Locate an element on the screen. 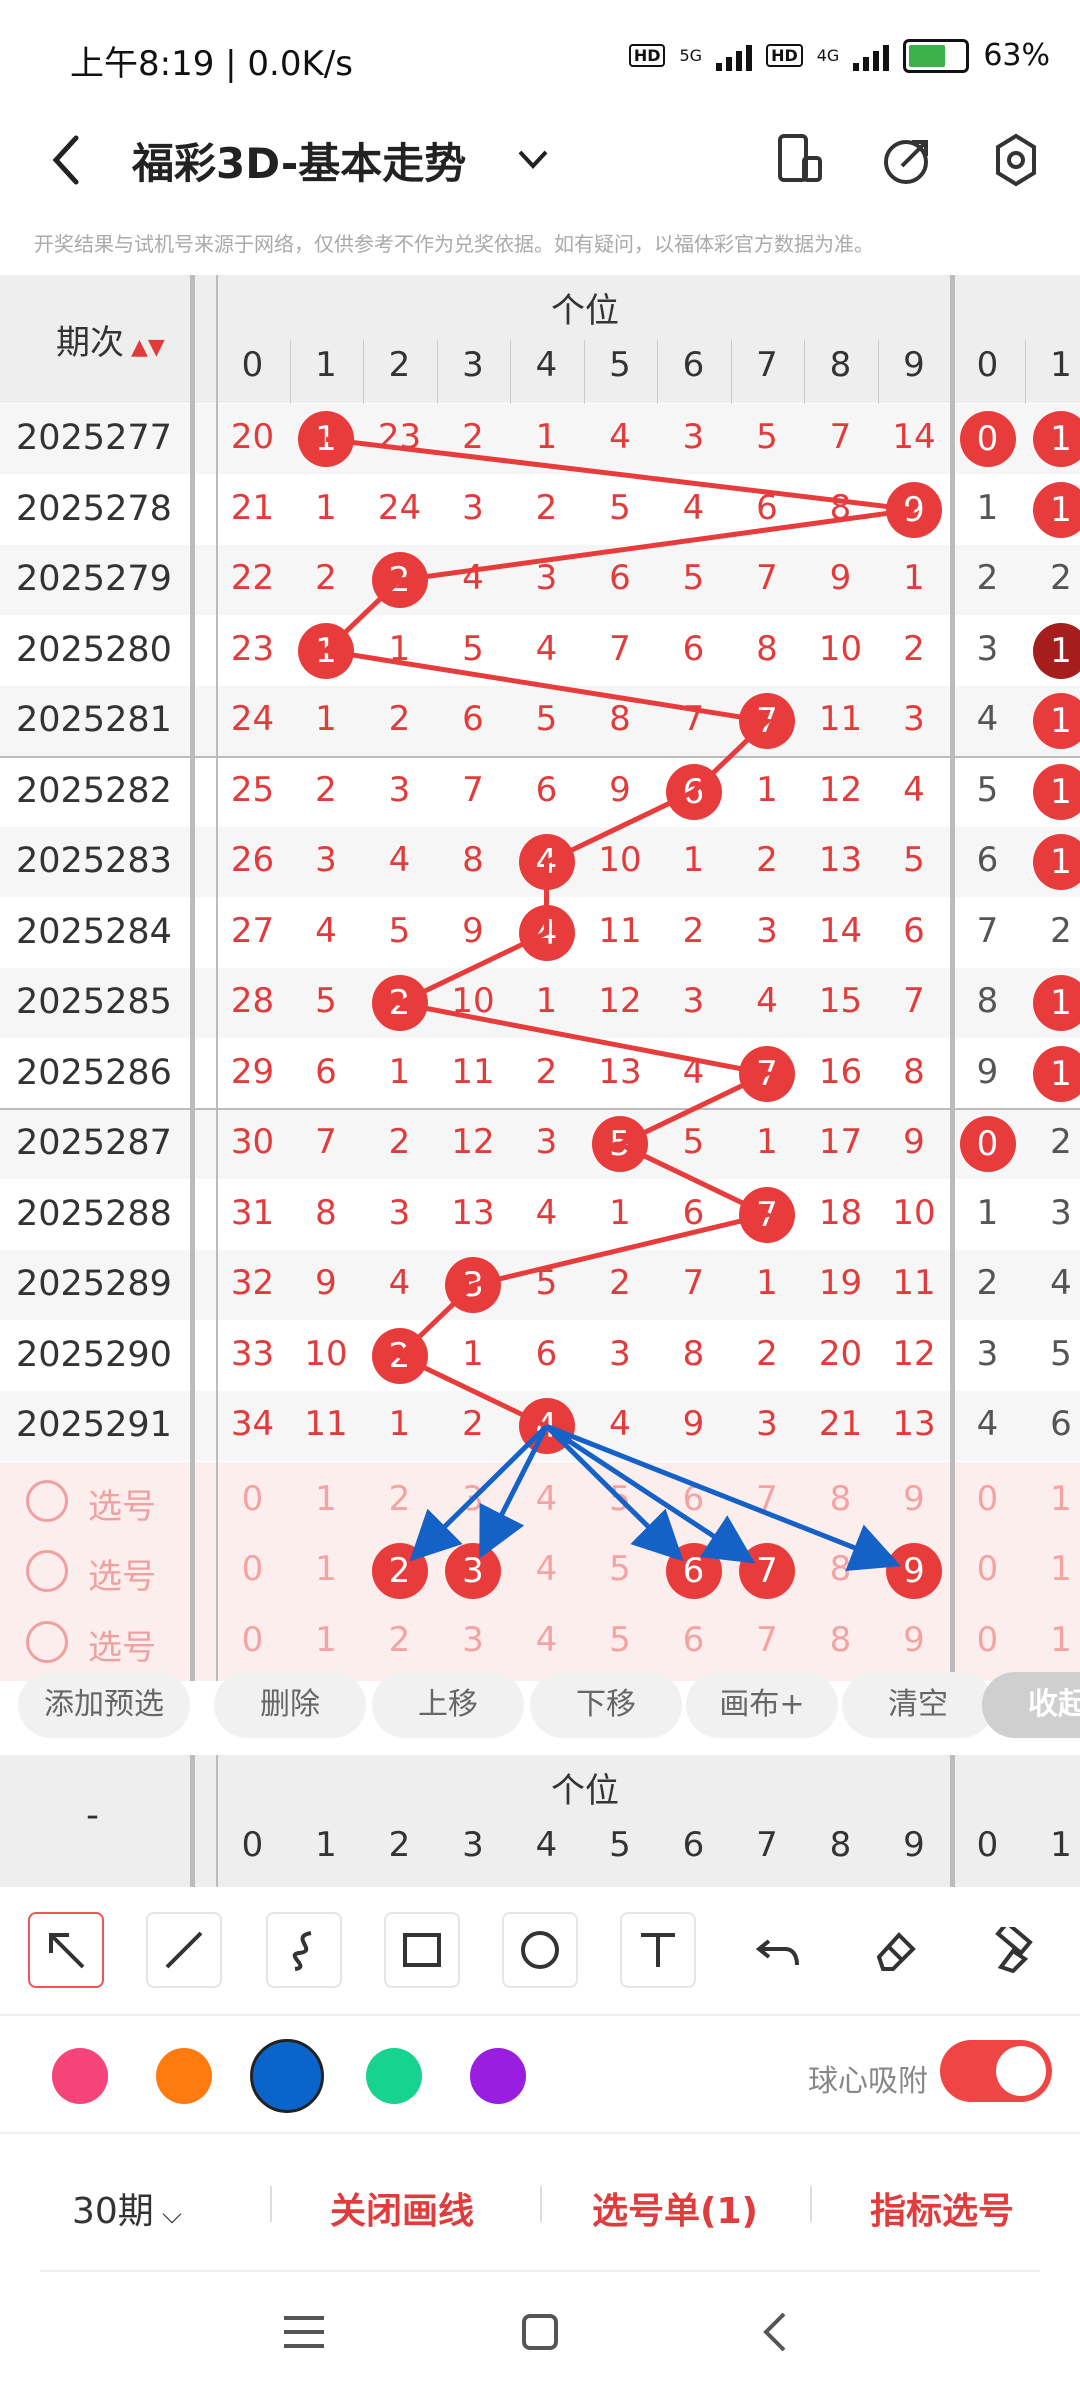 This screenshot has width=1080, height=2400. rect-tool is located at coordinates (422, 1950).